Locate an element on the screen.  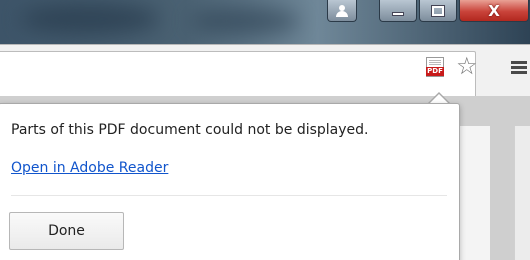
user-button is located at coordinates (342, 11).